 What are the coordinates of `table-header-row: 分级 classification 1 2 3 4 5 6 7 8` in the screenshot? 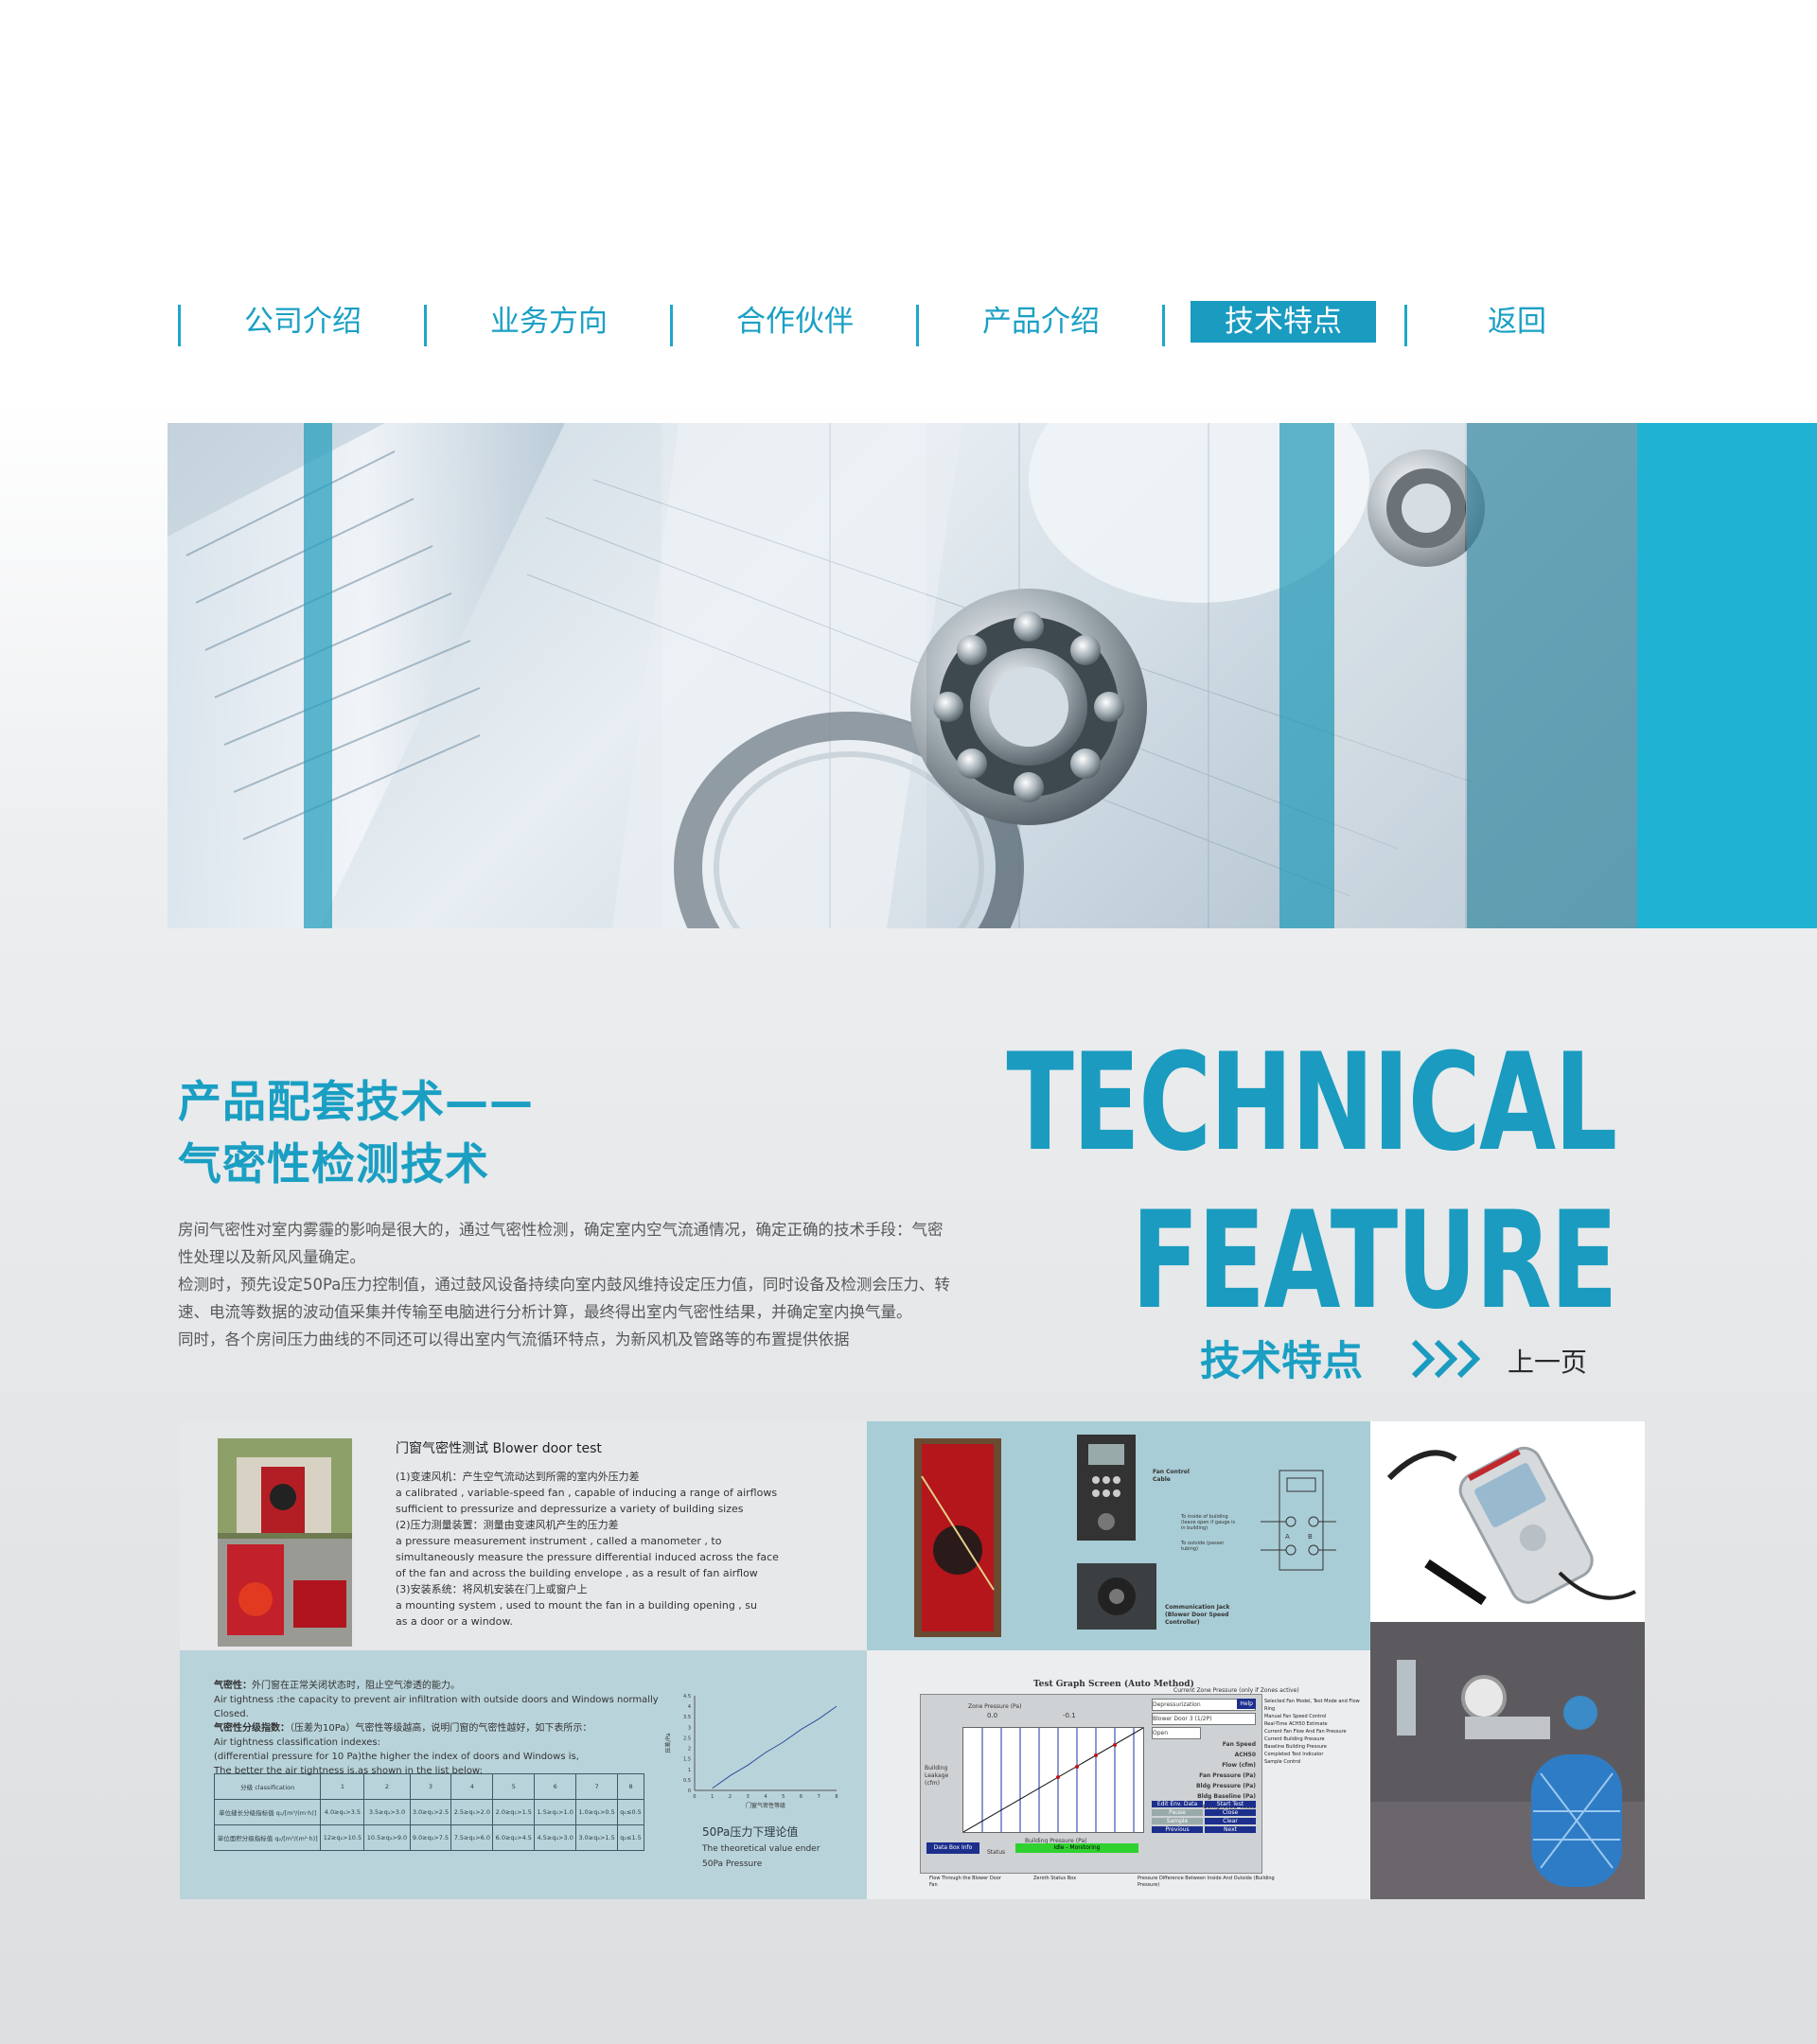 It's located at (428, 1786).